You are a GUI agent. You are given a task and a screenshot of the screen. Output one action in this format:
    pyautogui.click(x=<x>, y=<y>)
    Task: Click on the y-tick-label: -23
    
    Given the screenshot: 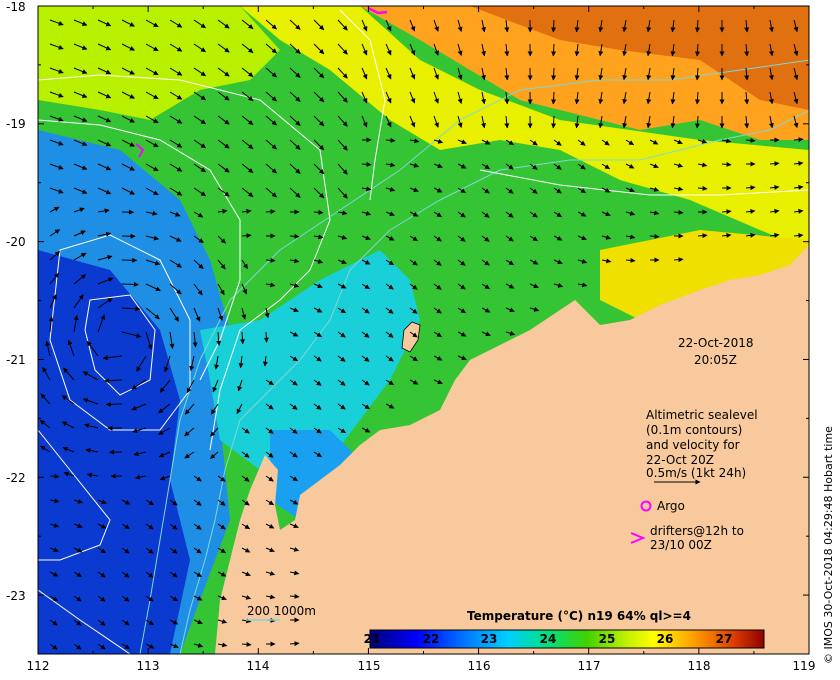 What is the action you would take?
    pyautogui.click(x=16, y=596)
    